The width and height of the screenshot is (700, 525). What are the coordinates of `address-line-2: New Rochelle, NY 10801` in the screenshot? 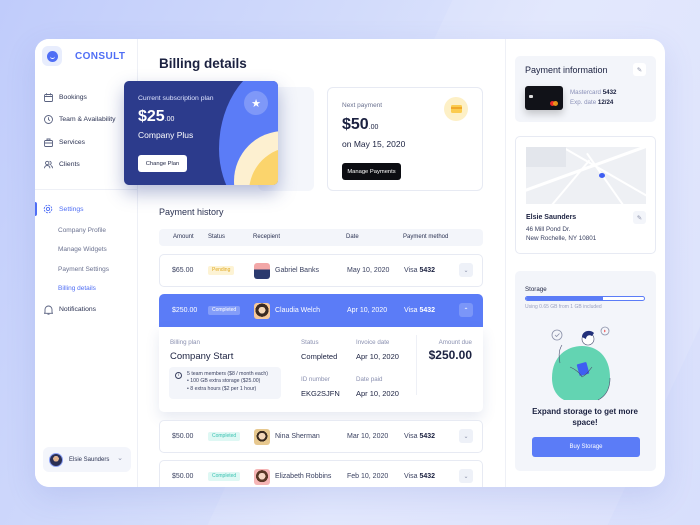 It's located at (561, 238).